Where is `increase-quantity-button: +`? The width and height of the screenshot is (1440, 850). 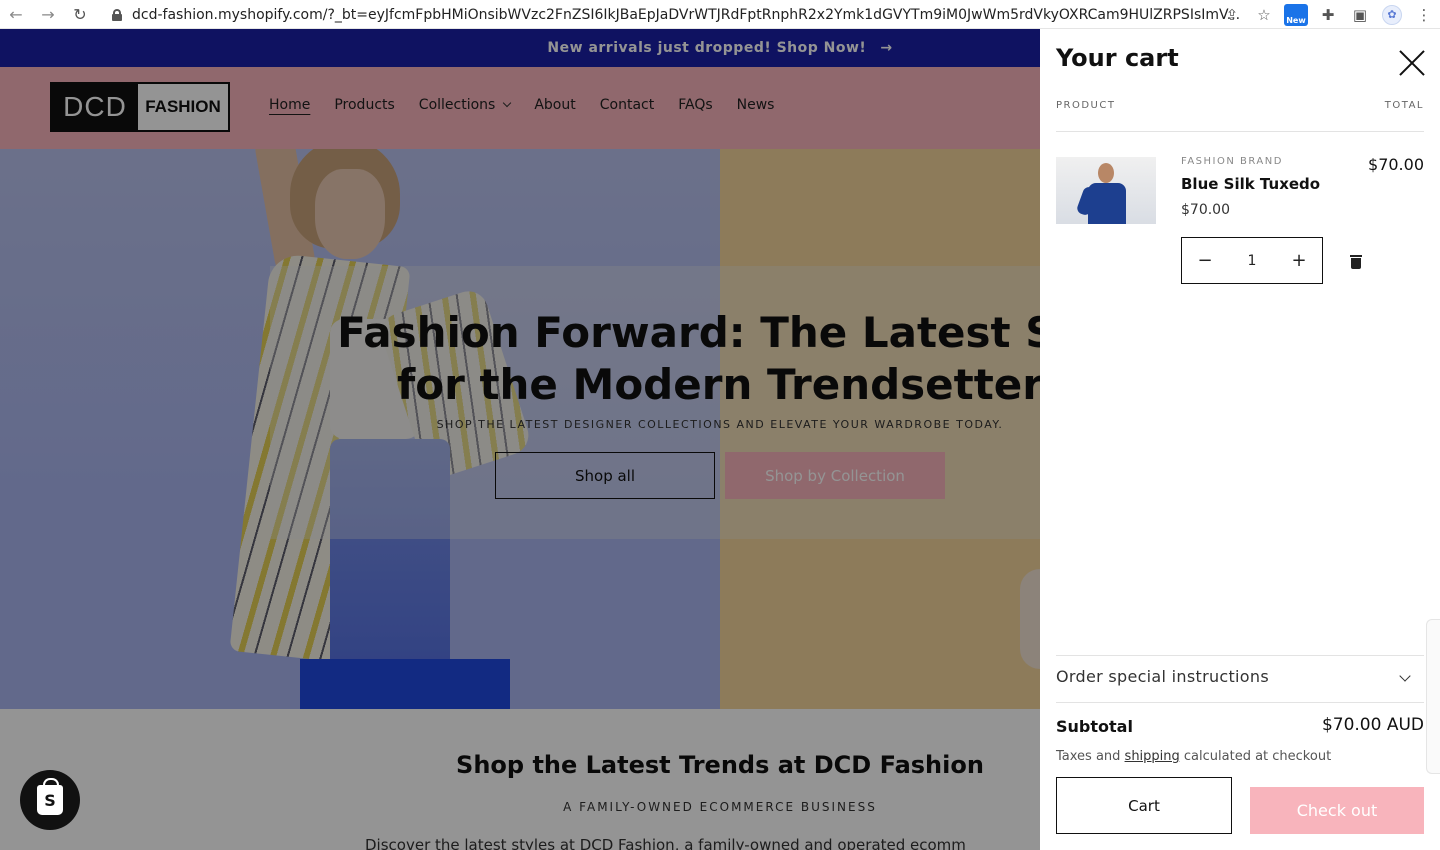
increase-quantity-button: + is located at coordinates (1299, 260).